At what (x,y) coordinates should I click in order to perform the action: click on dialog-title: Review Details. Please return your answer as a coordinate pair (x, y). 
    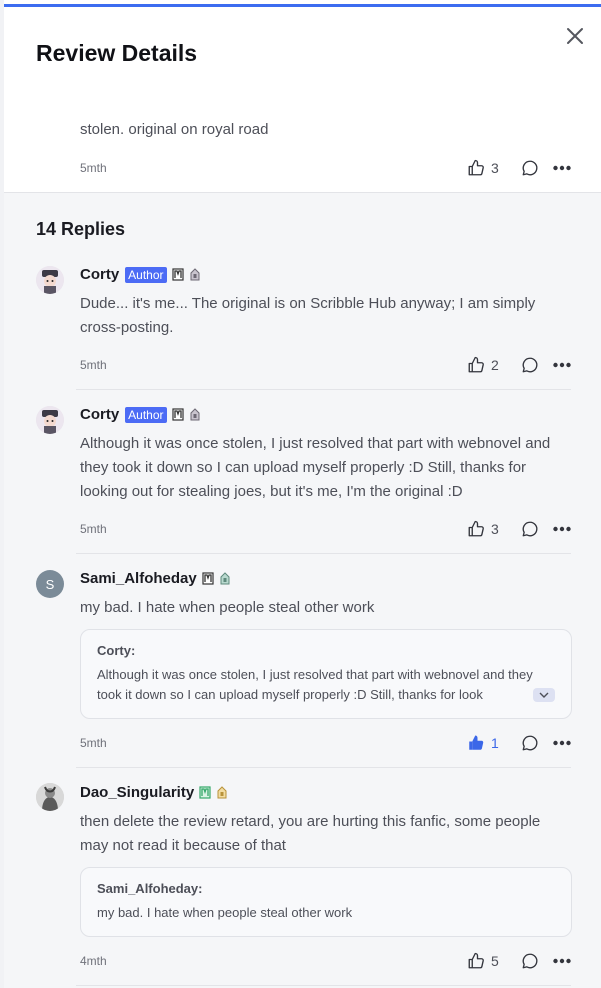
    Looking at the image, I should click on (117, 53).